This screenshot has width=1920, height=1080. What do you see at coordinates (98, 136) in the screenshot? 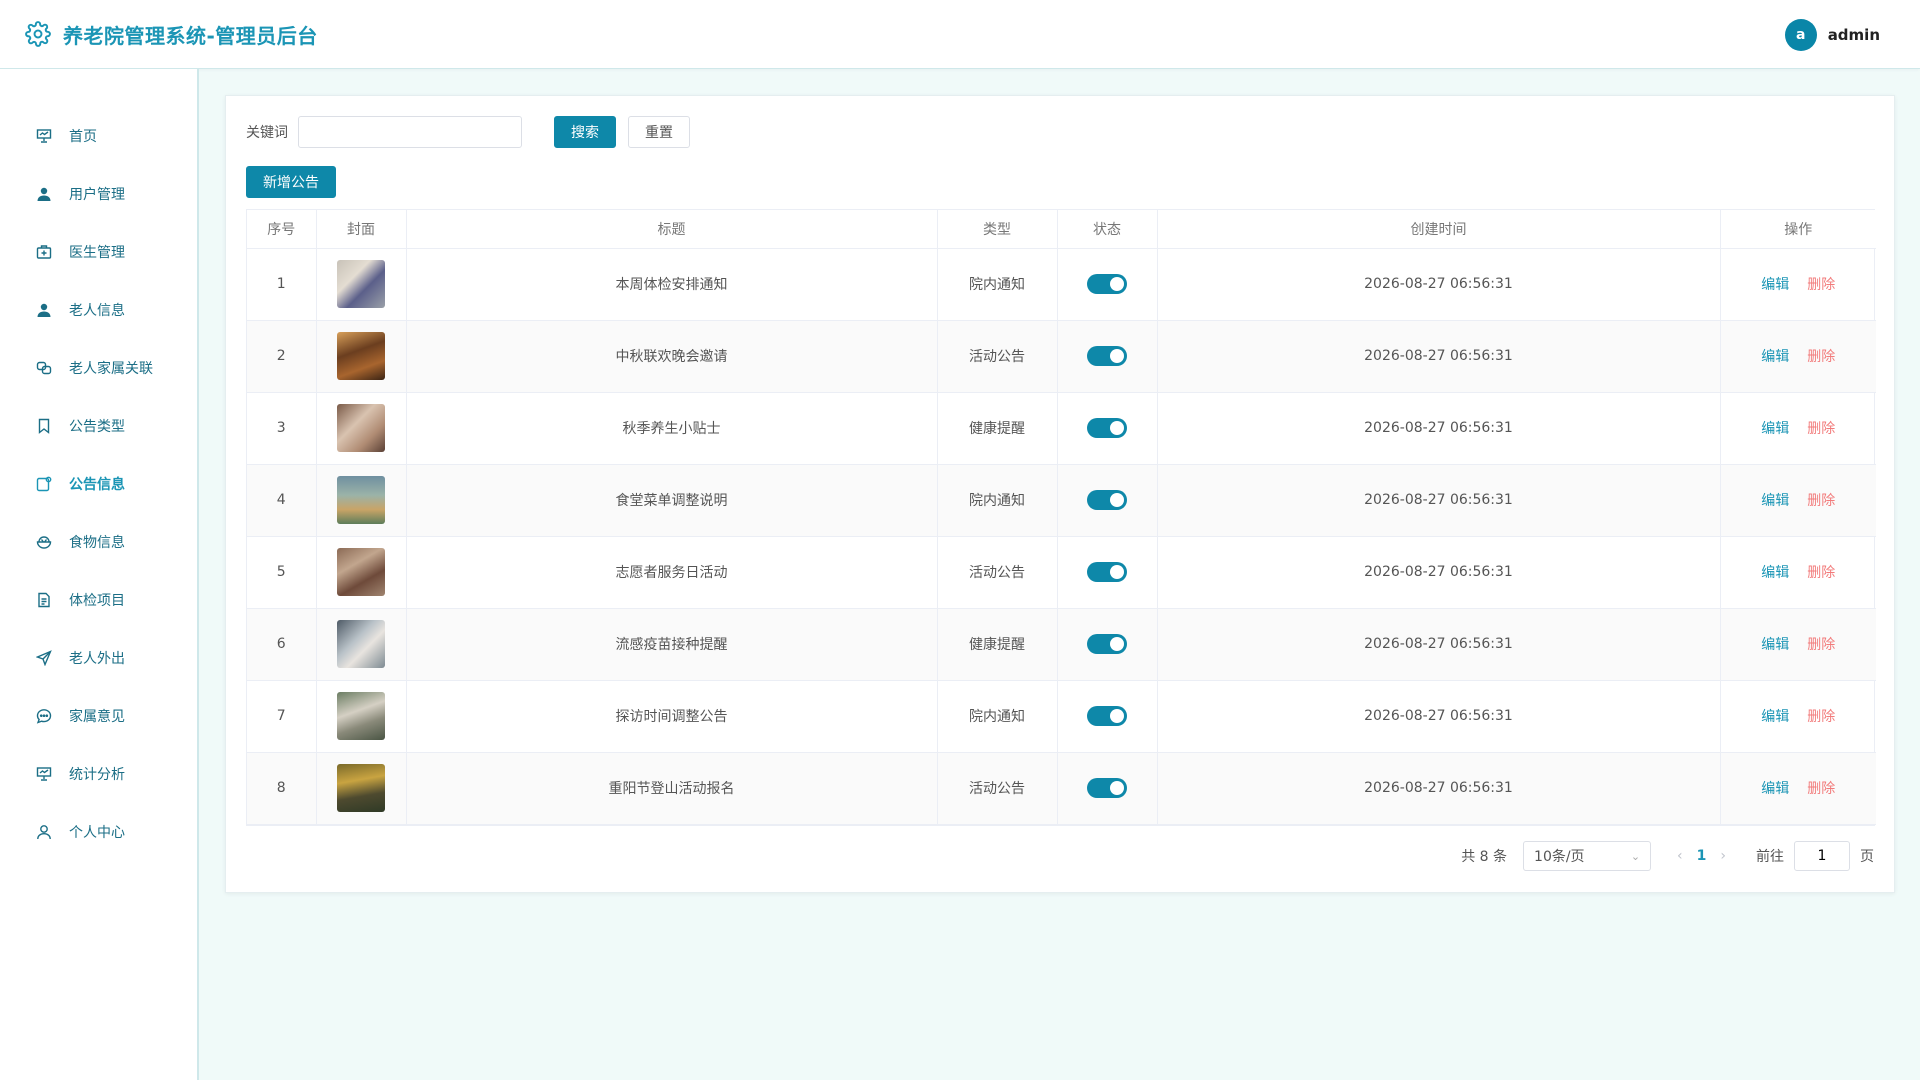
I see `sidebar-item-home: 首页` at bounding box center [98, 136].